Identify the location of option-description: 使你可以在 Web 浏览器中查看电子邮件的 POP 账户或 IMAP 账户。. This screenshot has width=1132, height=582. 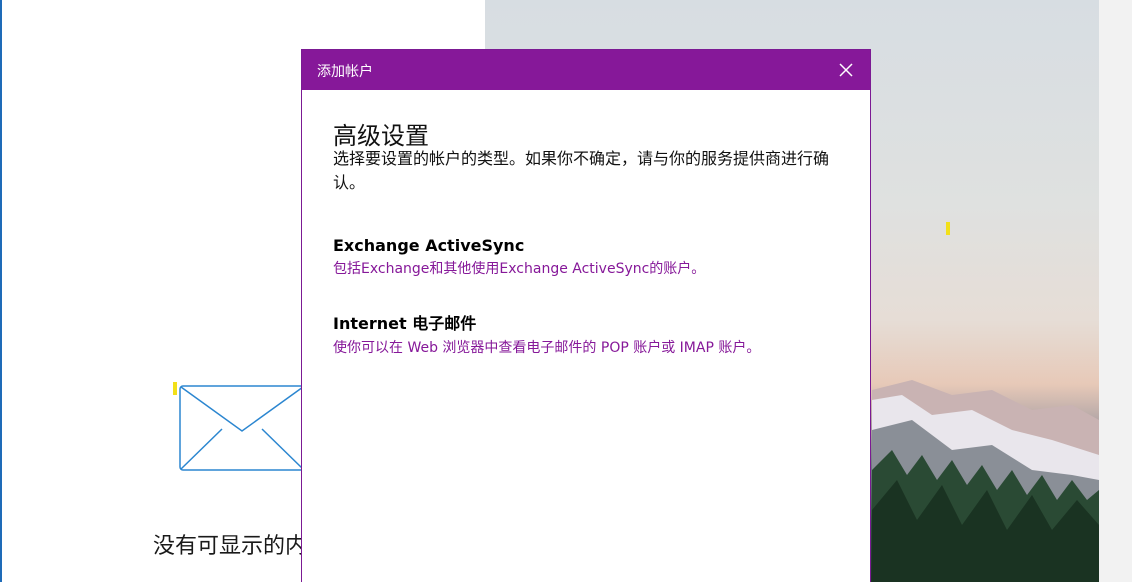
(547, 348).